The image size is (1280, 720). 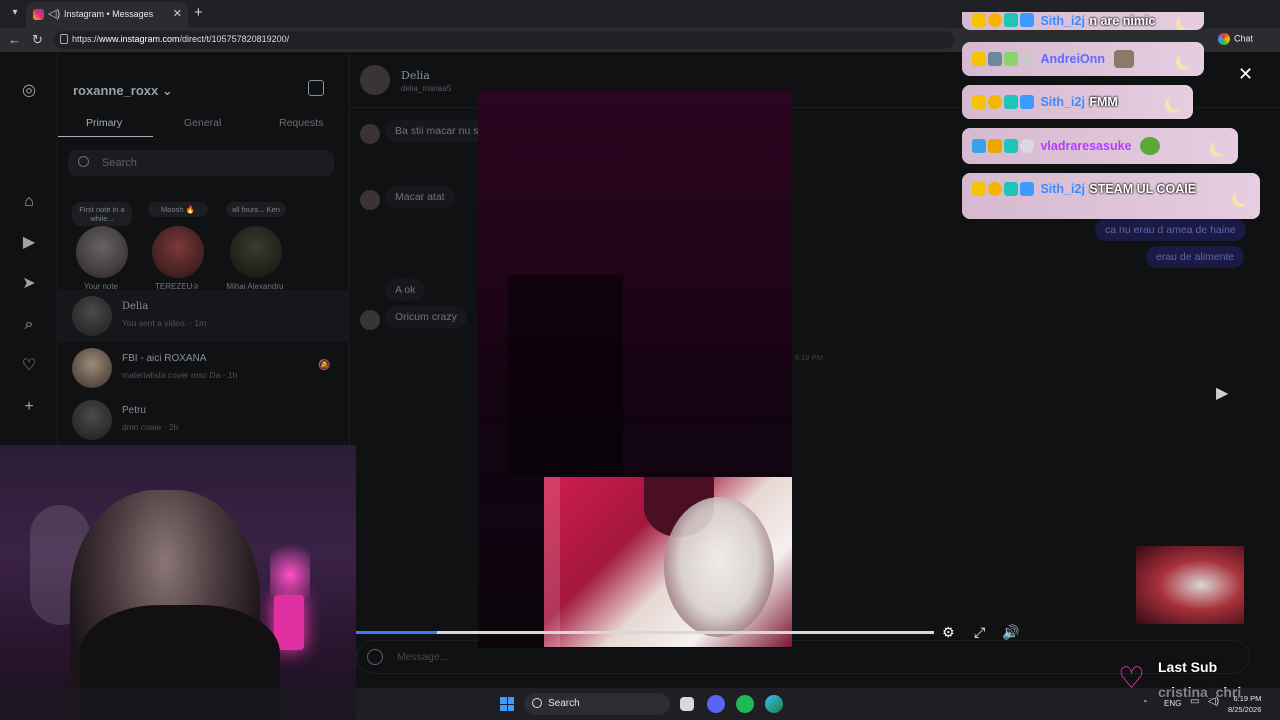 I want to click on volume-icon: 🔊, so click(x=1010, y=632).